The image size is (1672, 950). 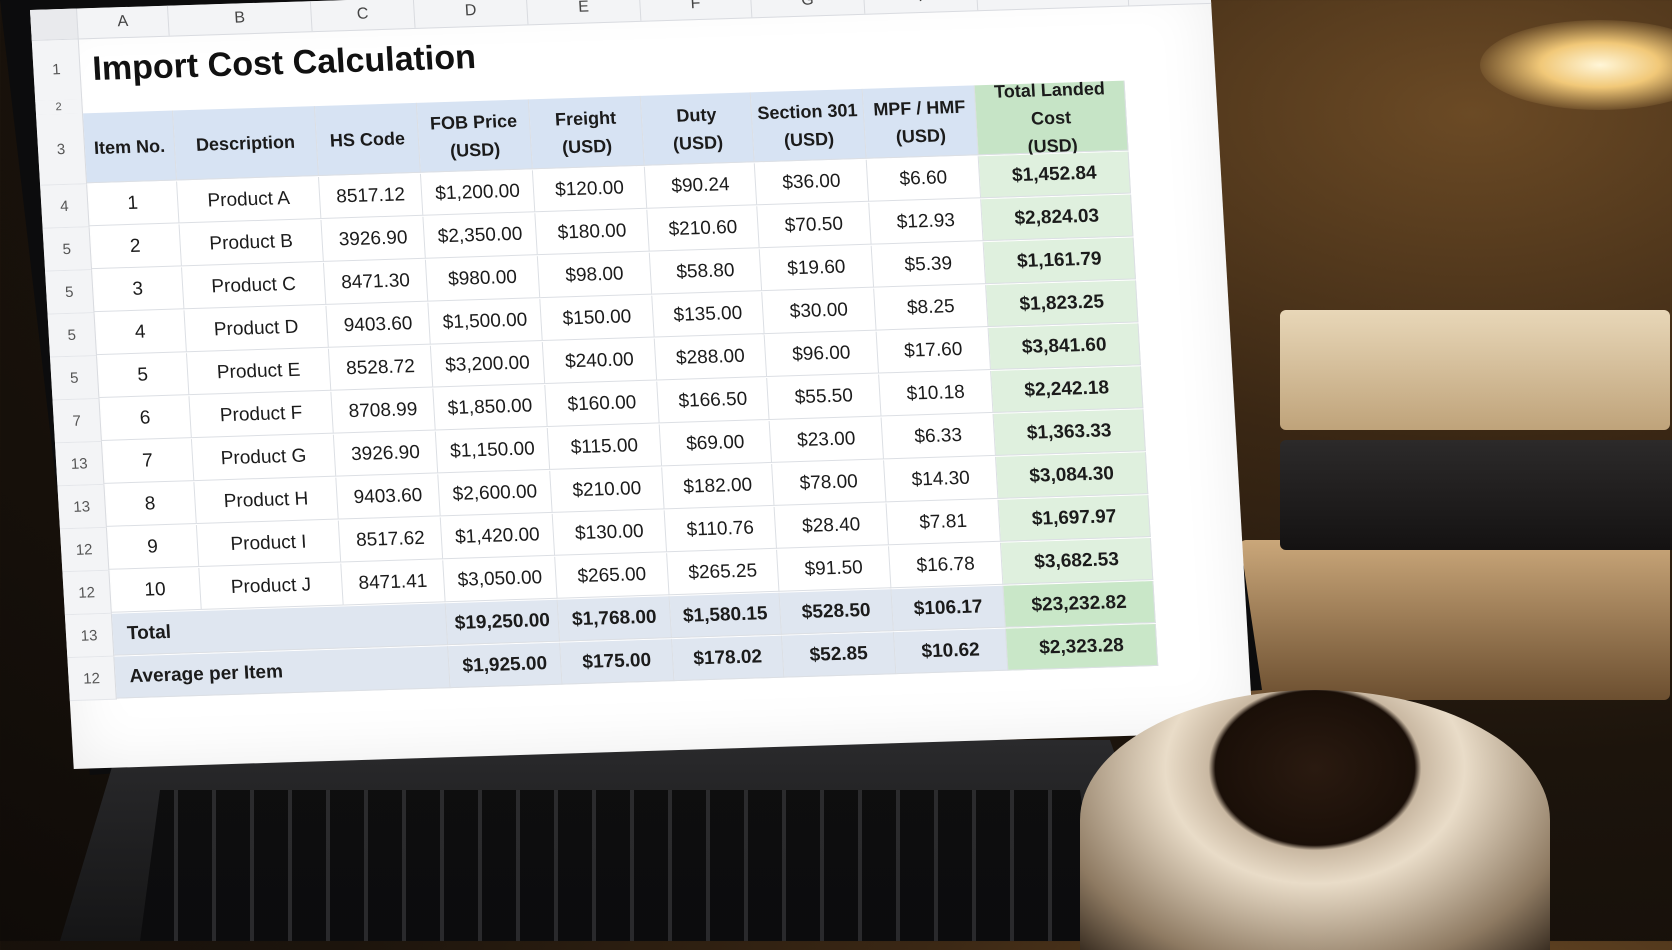 What do you see at coordinates (716, 443) in the screenshot?
I see `cell-duty: $69.00` at bounding box center [716, 443].